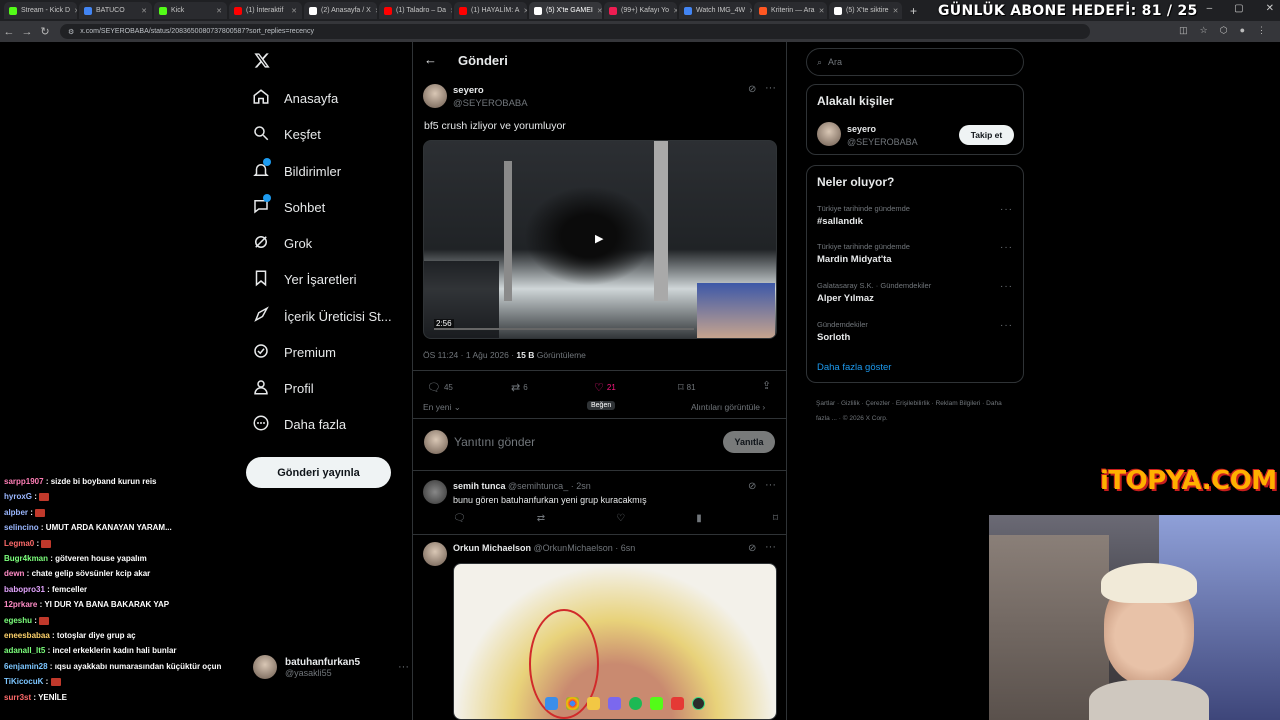 The width and height of the screenshot is (1280, 720). What do you see at coordinates (435, 96) in the screenshot?
I see `author-avatar` at bounding box center [435, 96].